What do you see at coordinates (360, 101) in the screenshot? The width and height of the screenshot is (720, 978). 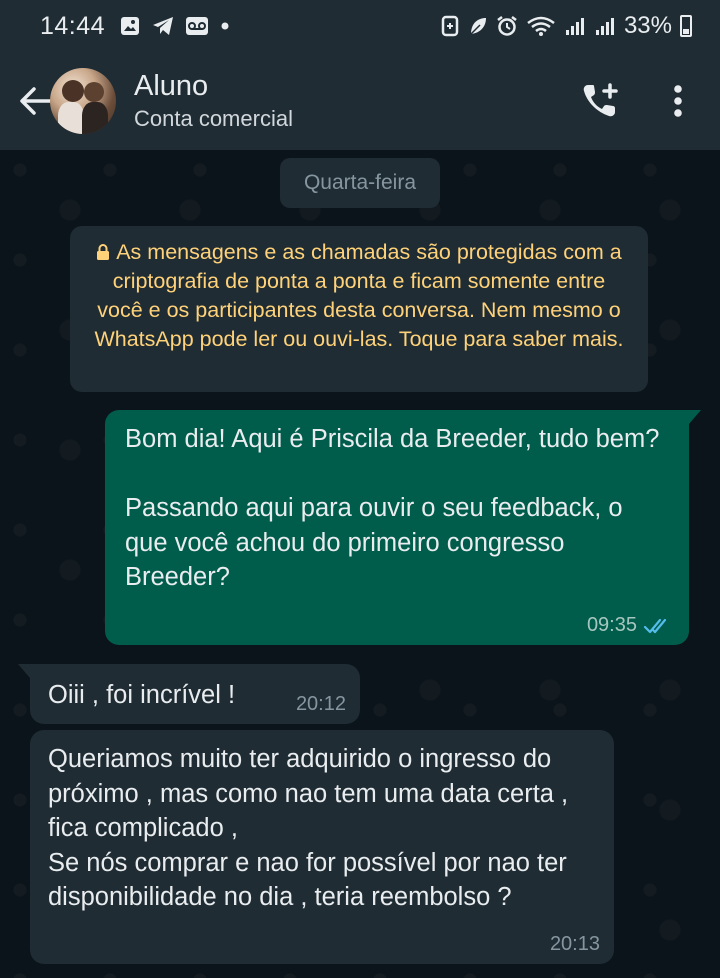 I see `chat-header: Aluno Conta comercial` at bounding box center [360, 101].